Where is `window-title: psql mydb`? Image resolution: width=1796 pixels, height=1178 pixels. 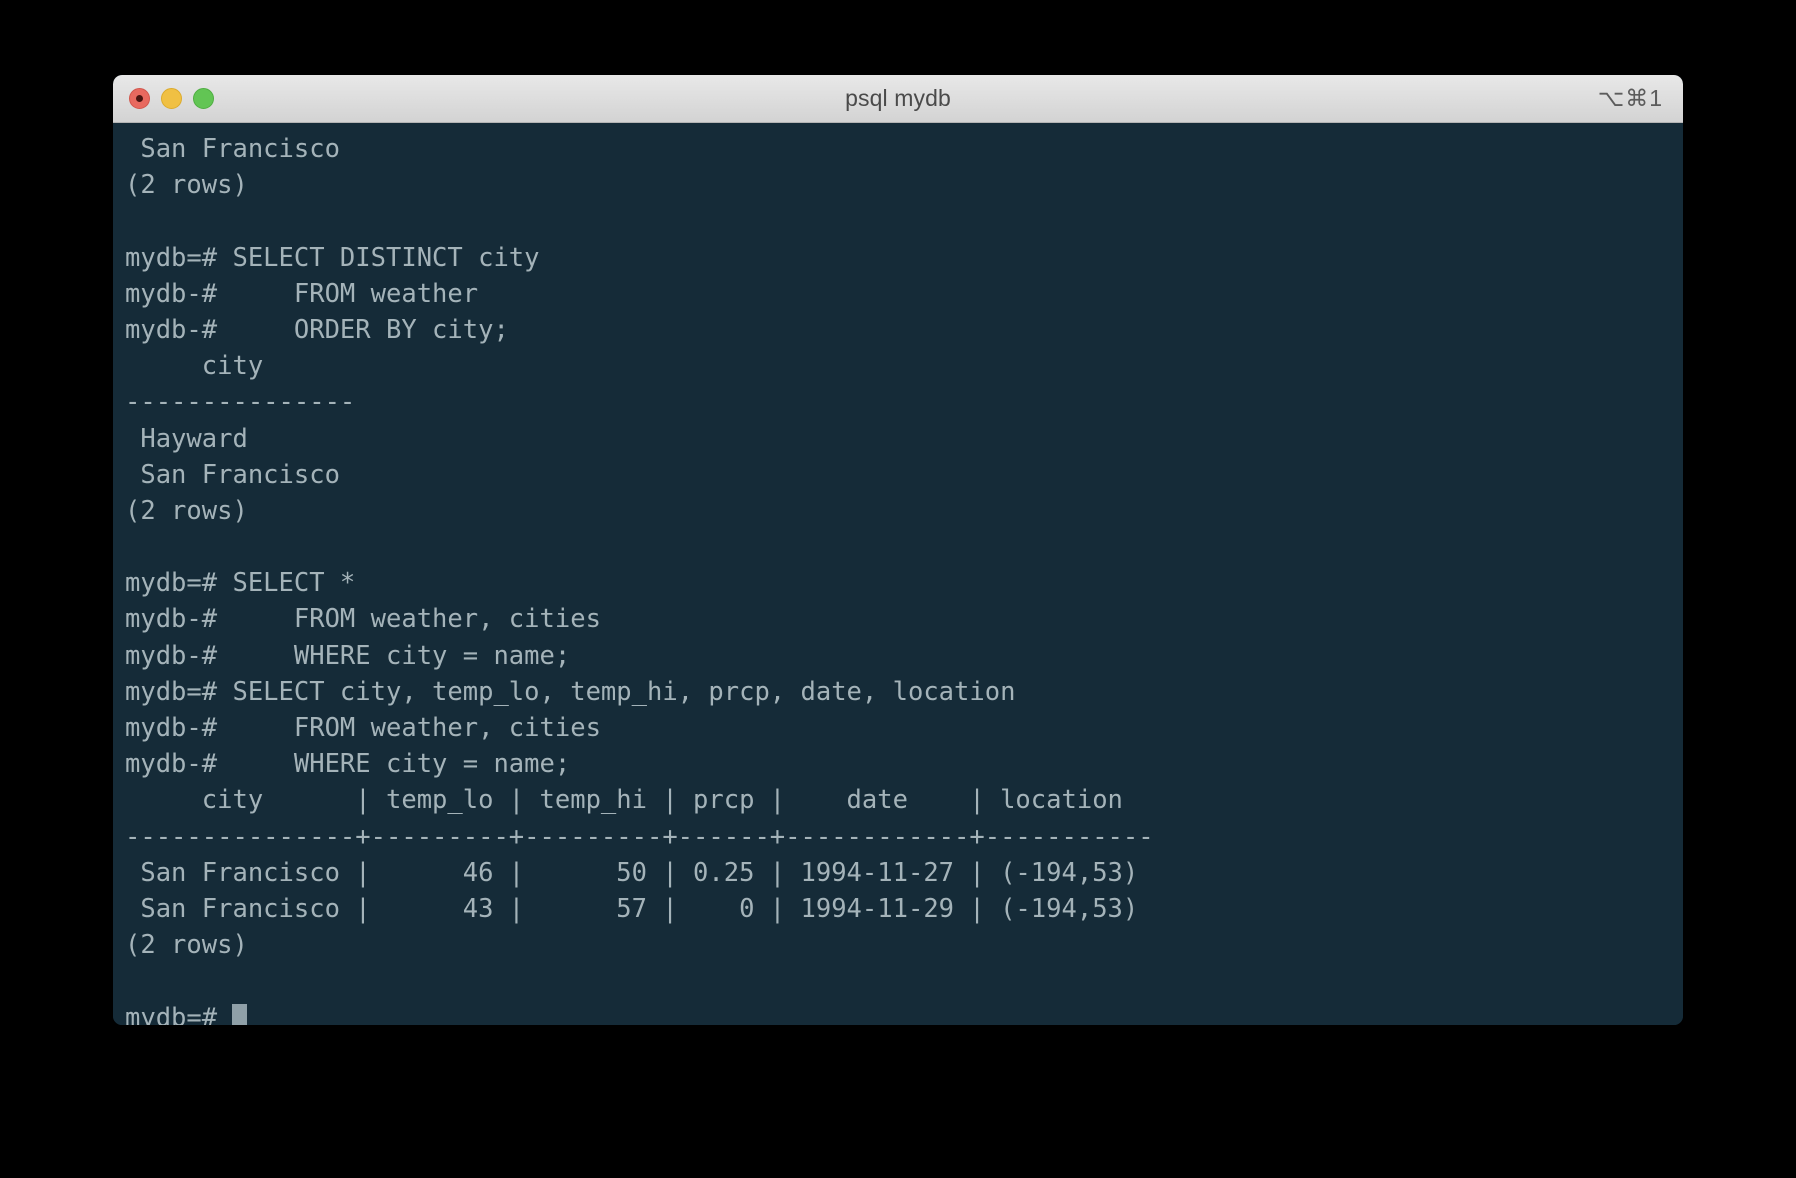
window-title: psql mydb is located at coordinates (898, 98).